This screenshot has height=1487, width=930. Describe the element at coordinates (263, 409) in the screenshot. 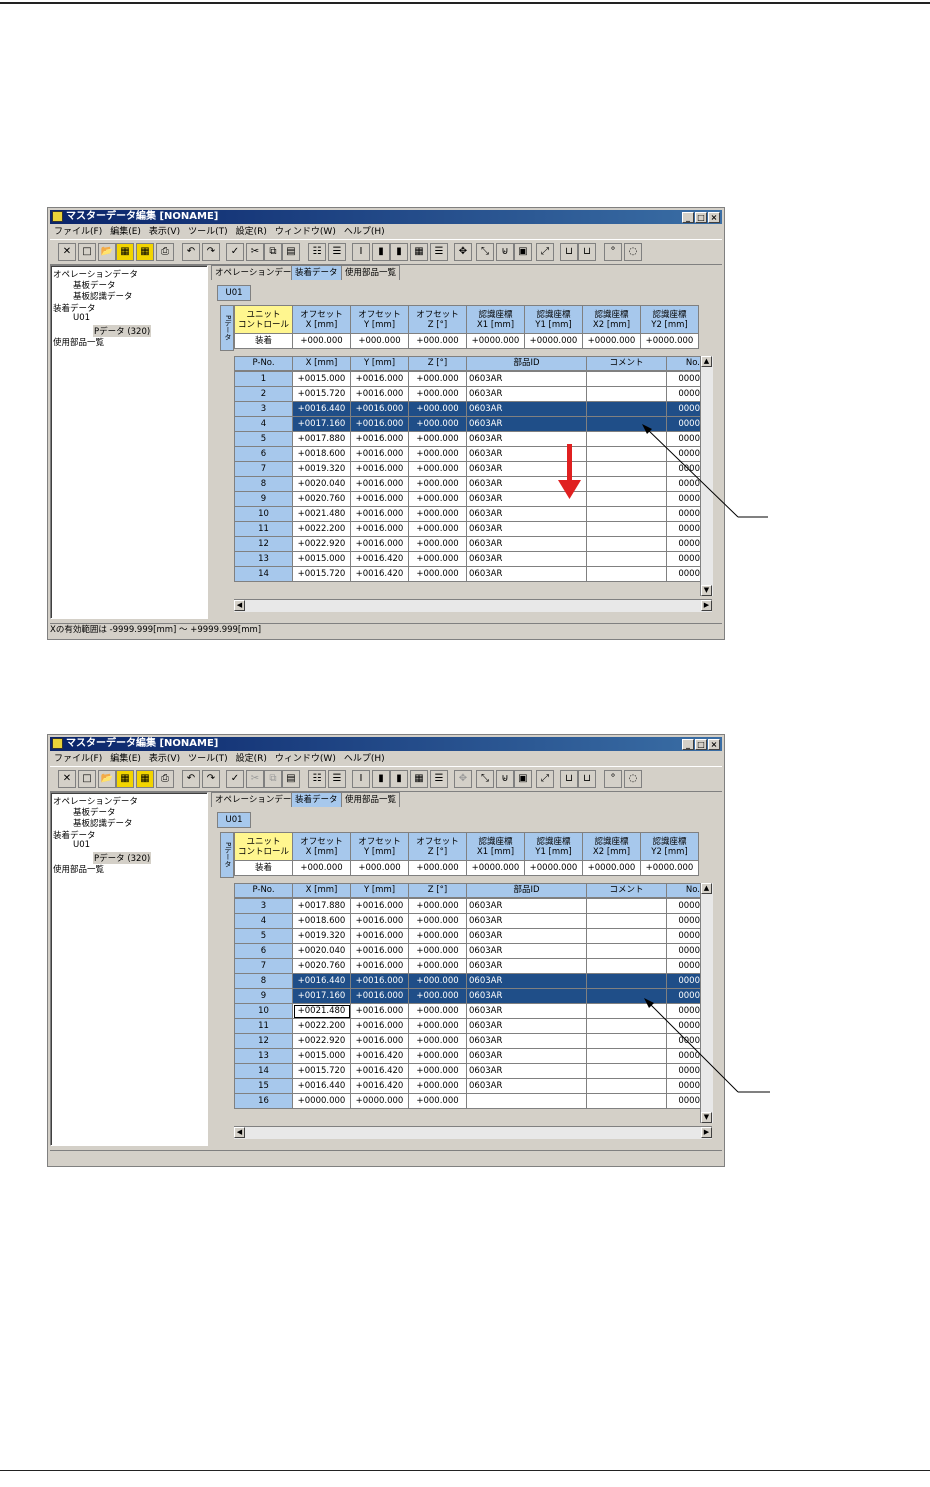

I see `grid-cell: 3` at that location.